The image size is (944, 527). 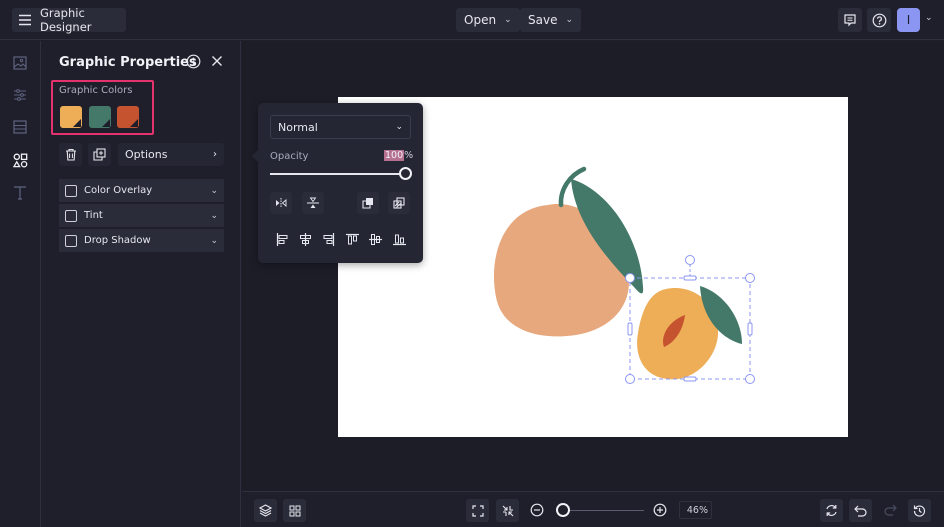 I want to click on zoom-out-button, so click(x=537, y=510).